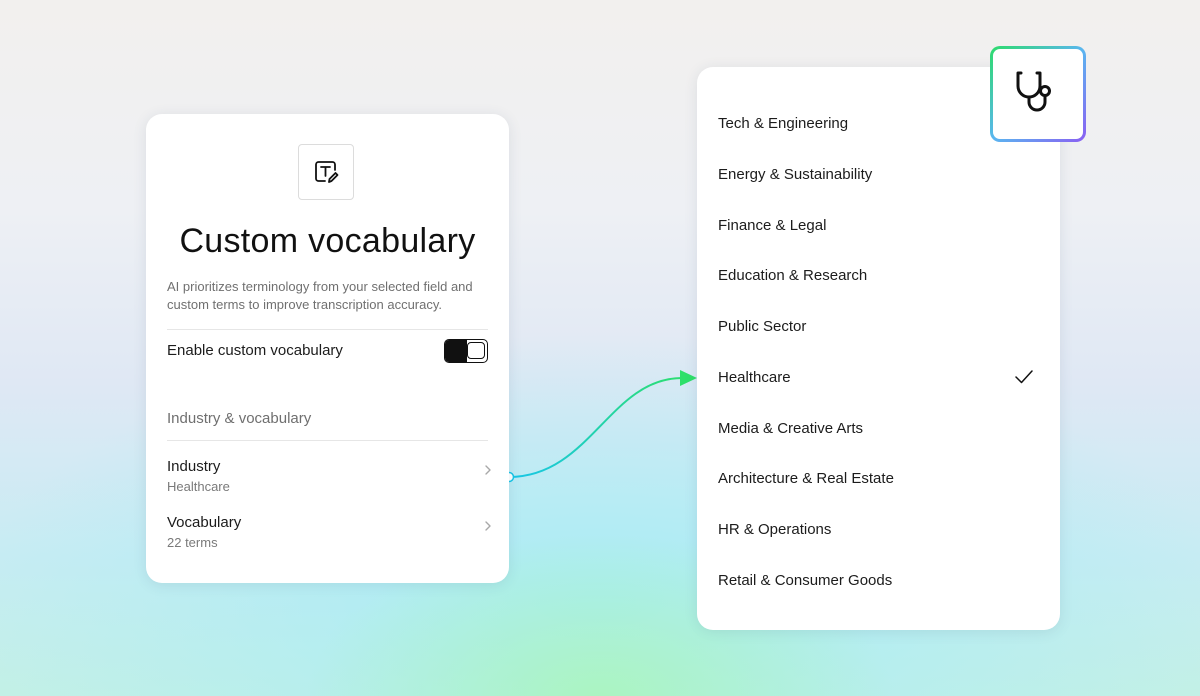 The width and height of the screenshot is (1200, 696). Describe the element at coordinates (329, 480) in the screenshot. I see `industry-row: Industry Healthcare` at that location.